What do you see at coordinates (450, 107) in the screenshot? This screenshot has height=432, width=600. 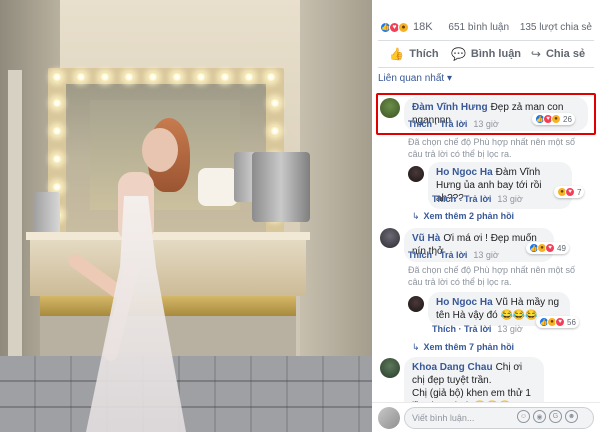 I see `comment-author: Đàm Vĩnh Hưng` at bounding box center [450, 107].